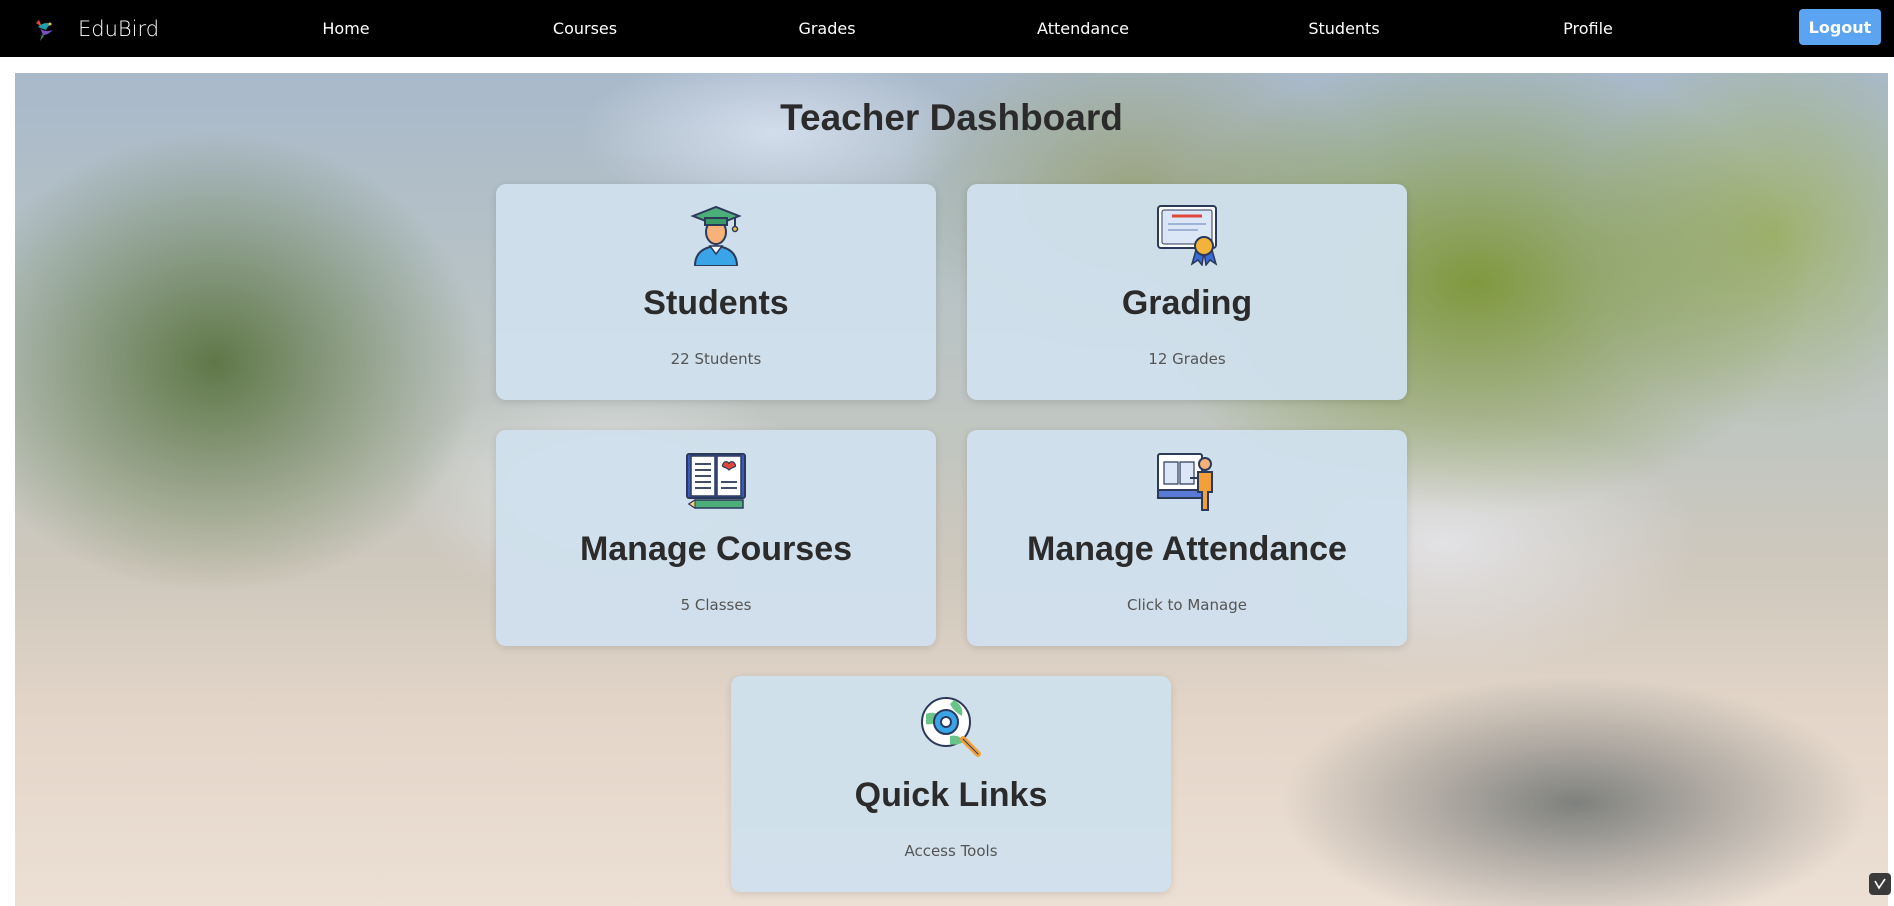 The height and width of the screenshot is (906, 1894). Describe the element at coordinates (716, 303) in the screenshot. I see `card-title: Students` at that location.